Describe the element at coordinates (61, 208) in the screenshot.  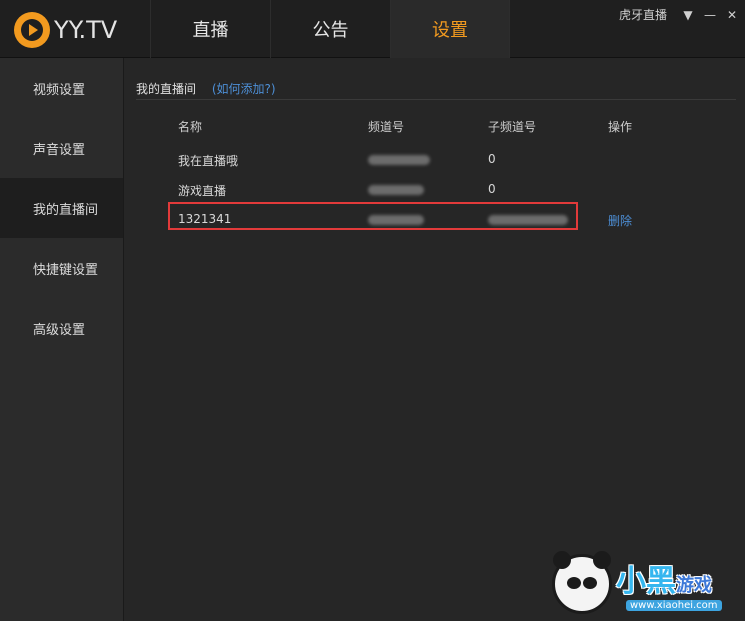
I see `sidebar-item-my-live-room: 我的直播间` at that location.